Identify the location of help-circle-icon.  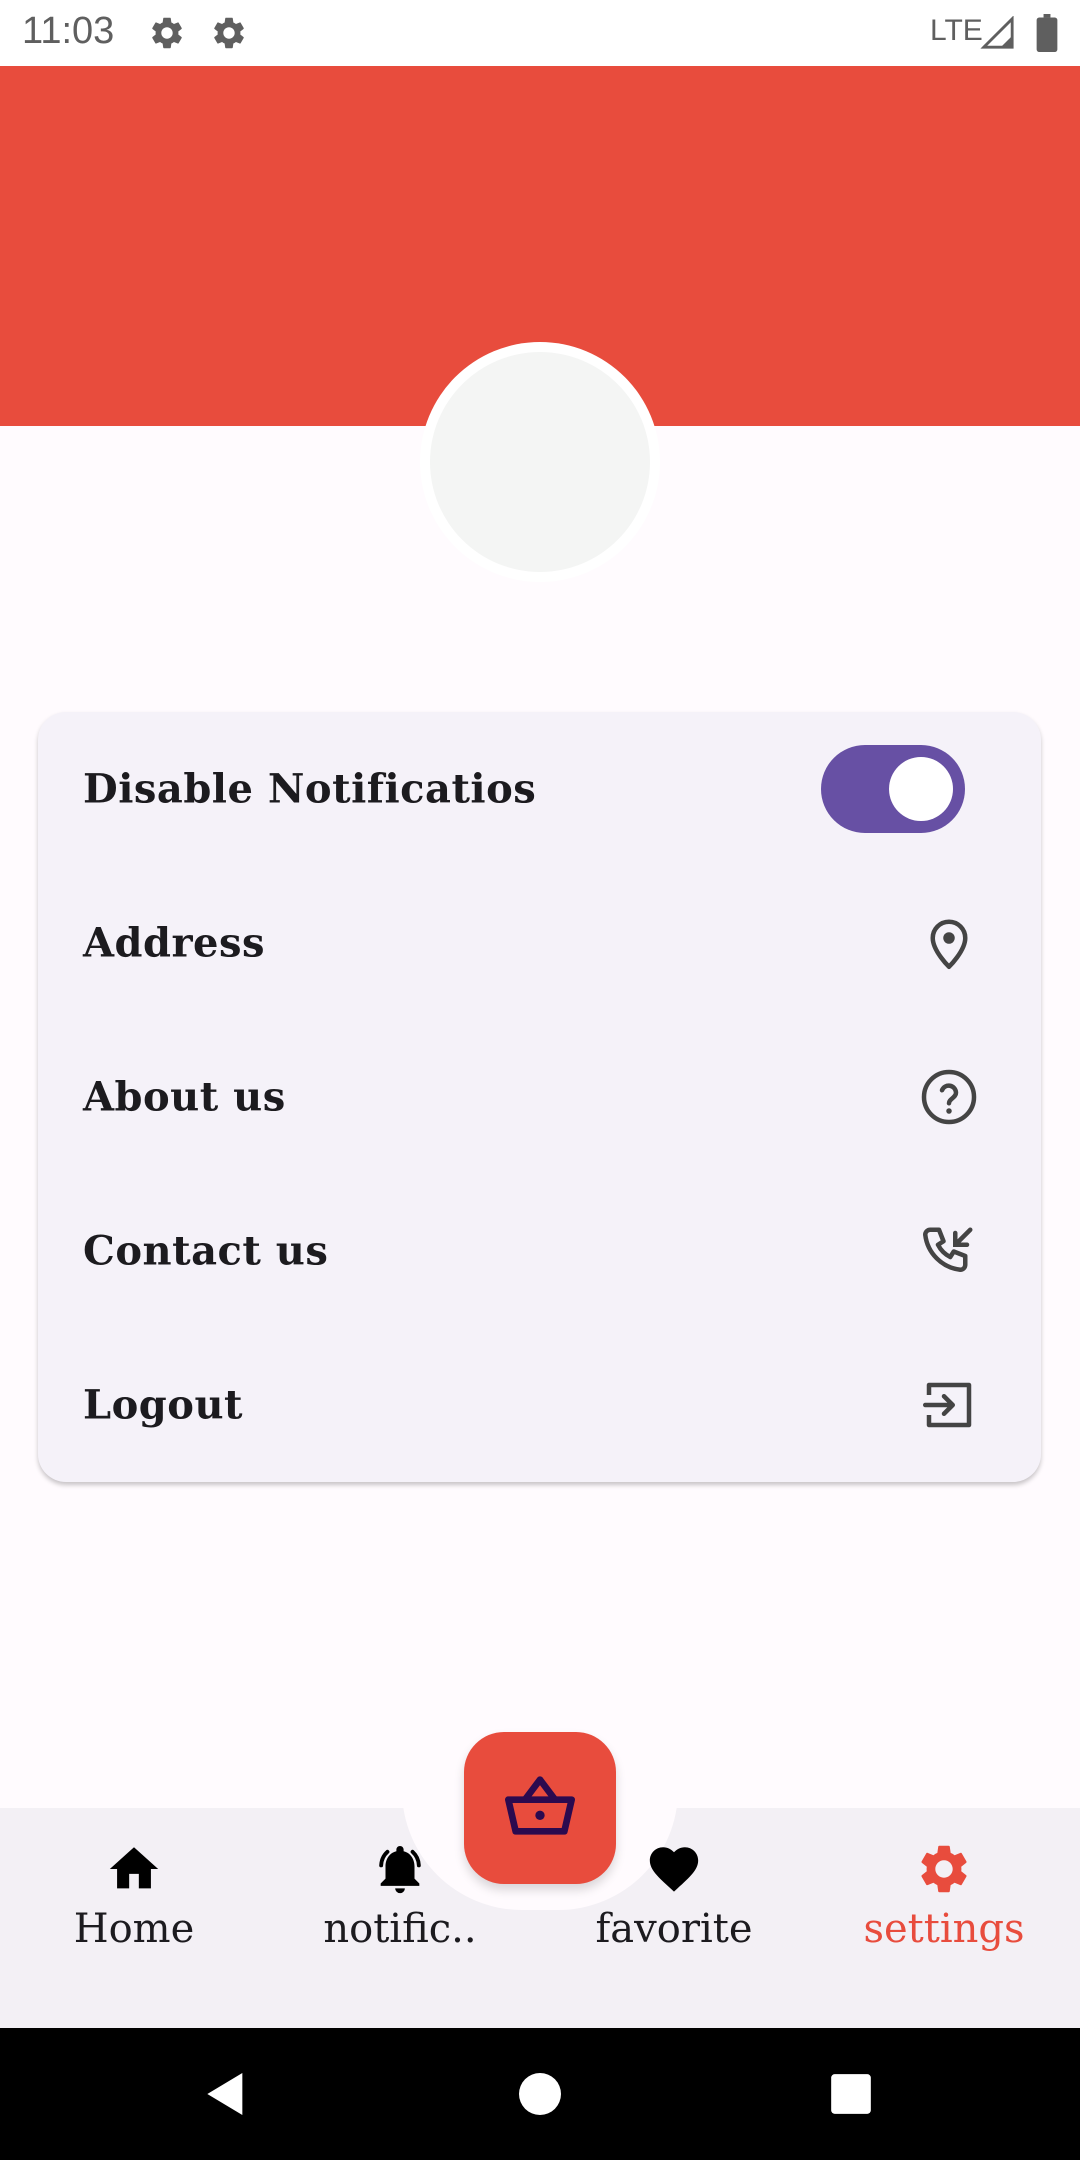
(949, 1097).